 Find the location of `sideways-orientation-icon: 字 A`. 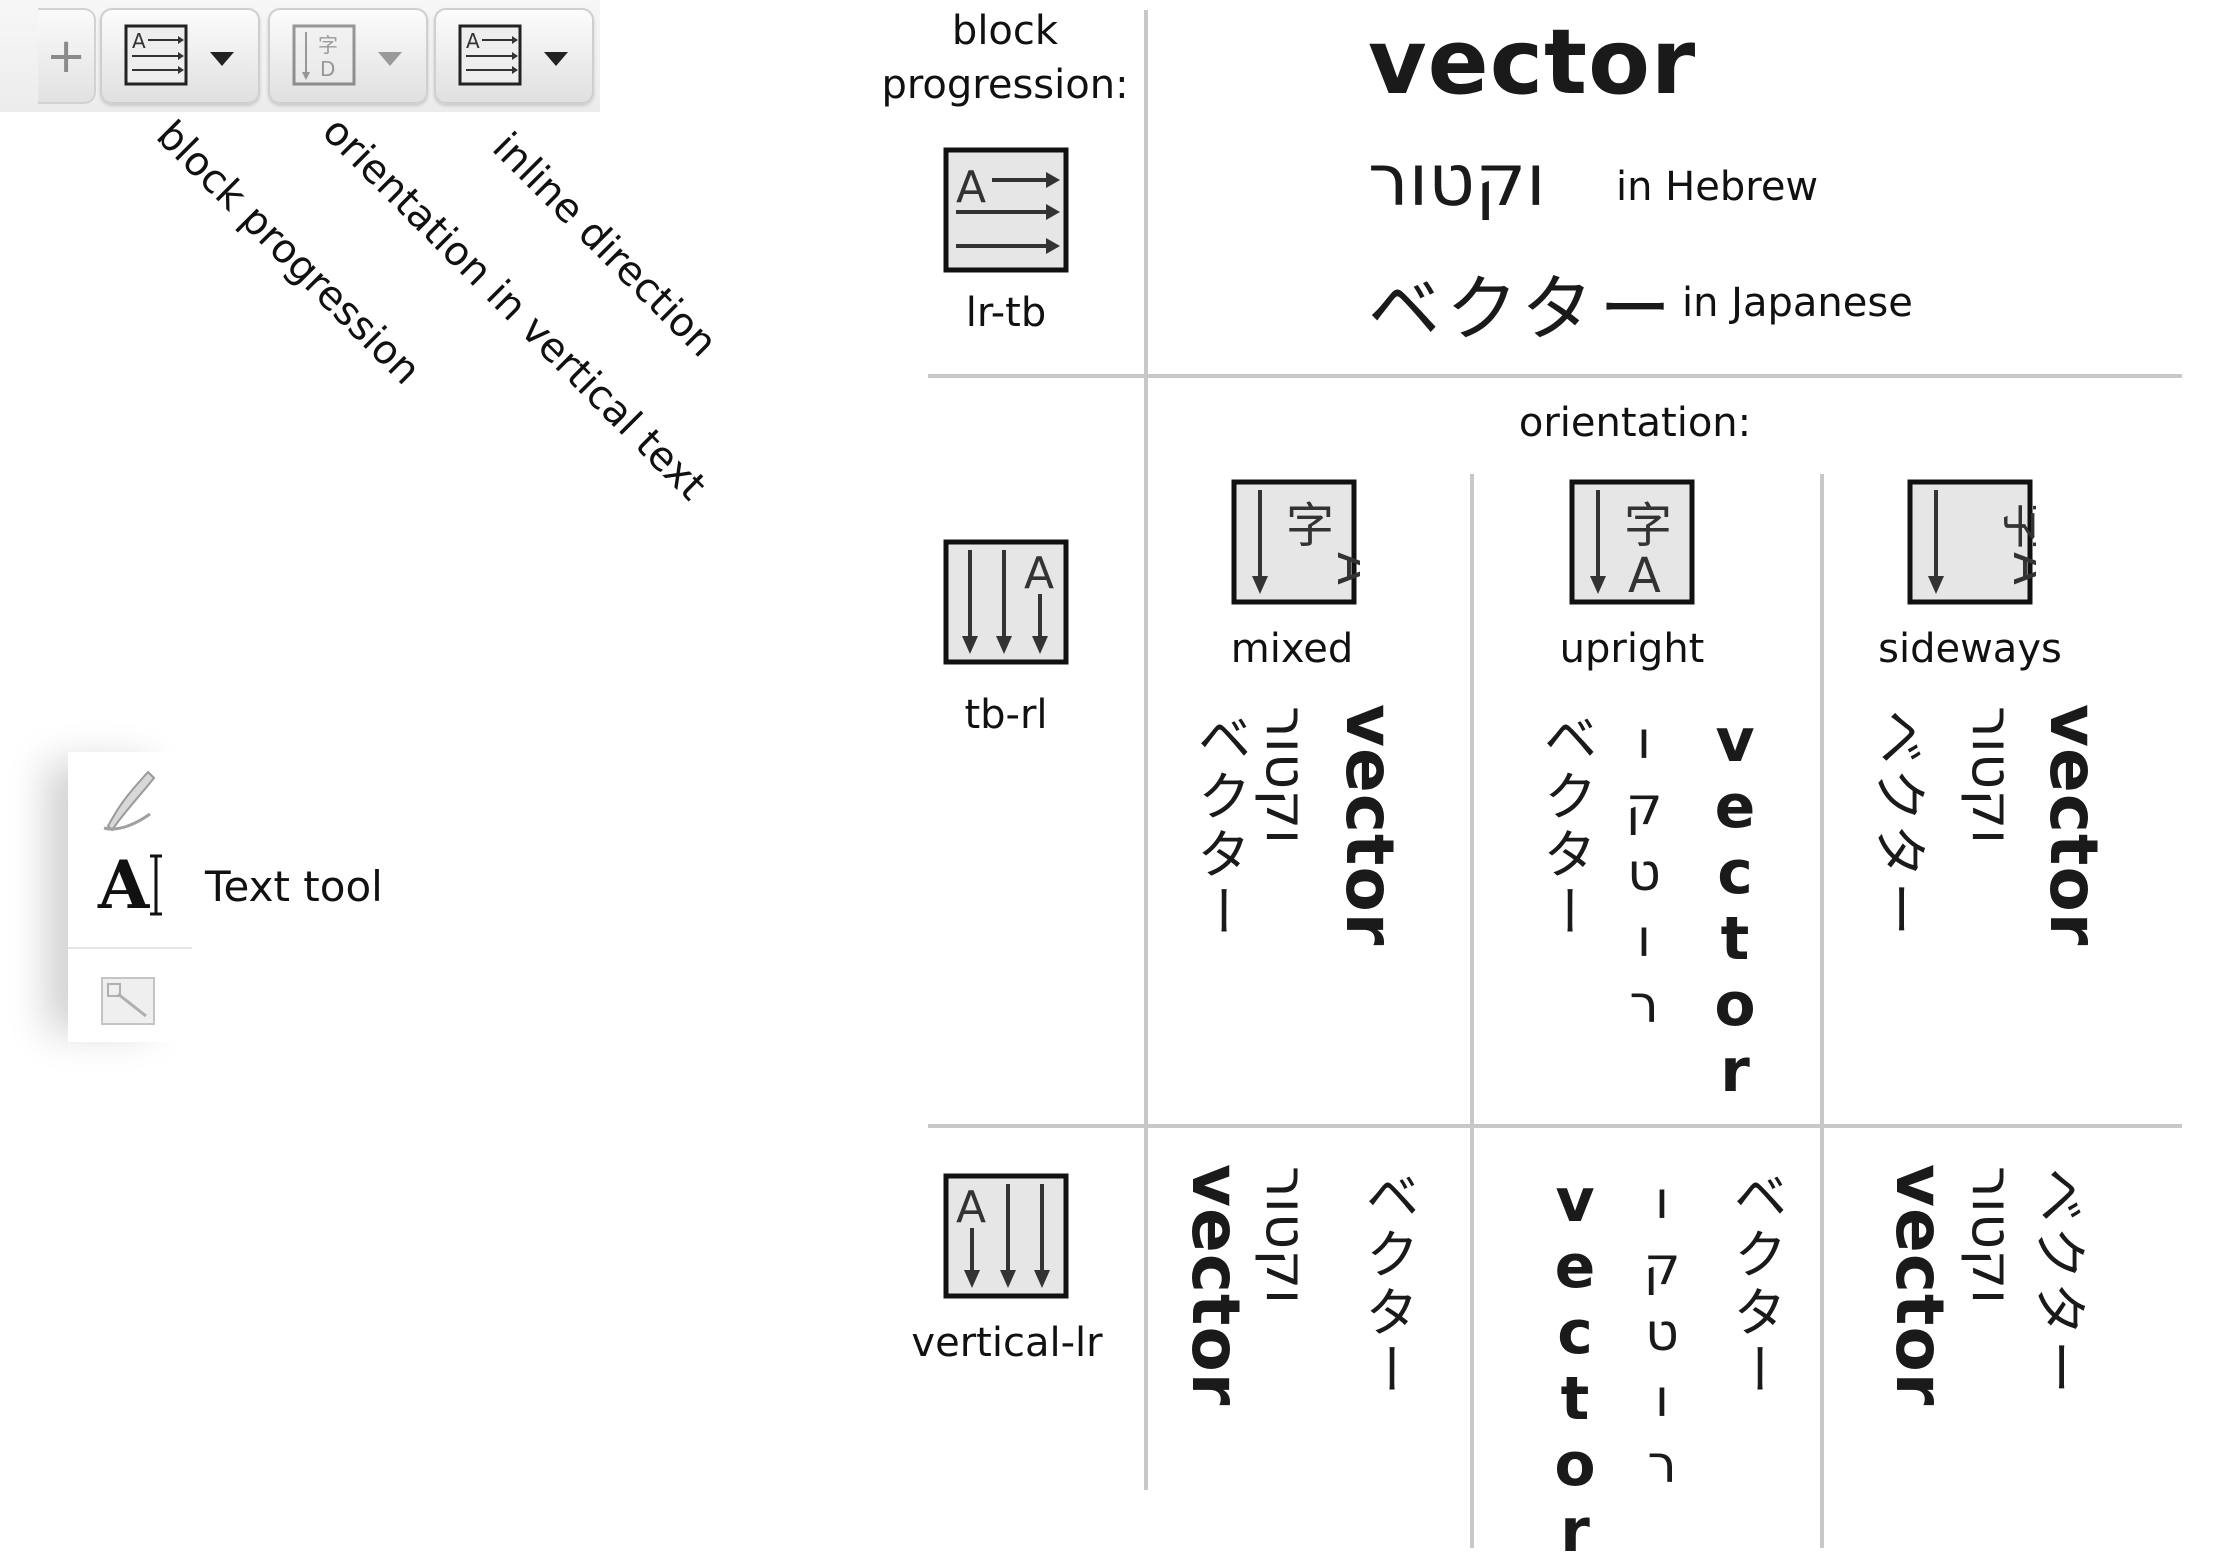

sideways-orientation-icon: 字 A is located at coordinates (1970, 540).